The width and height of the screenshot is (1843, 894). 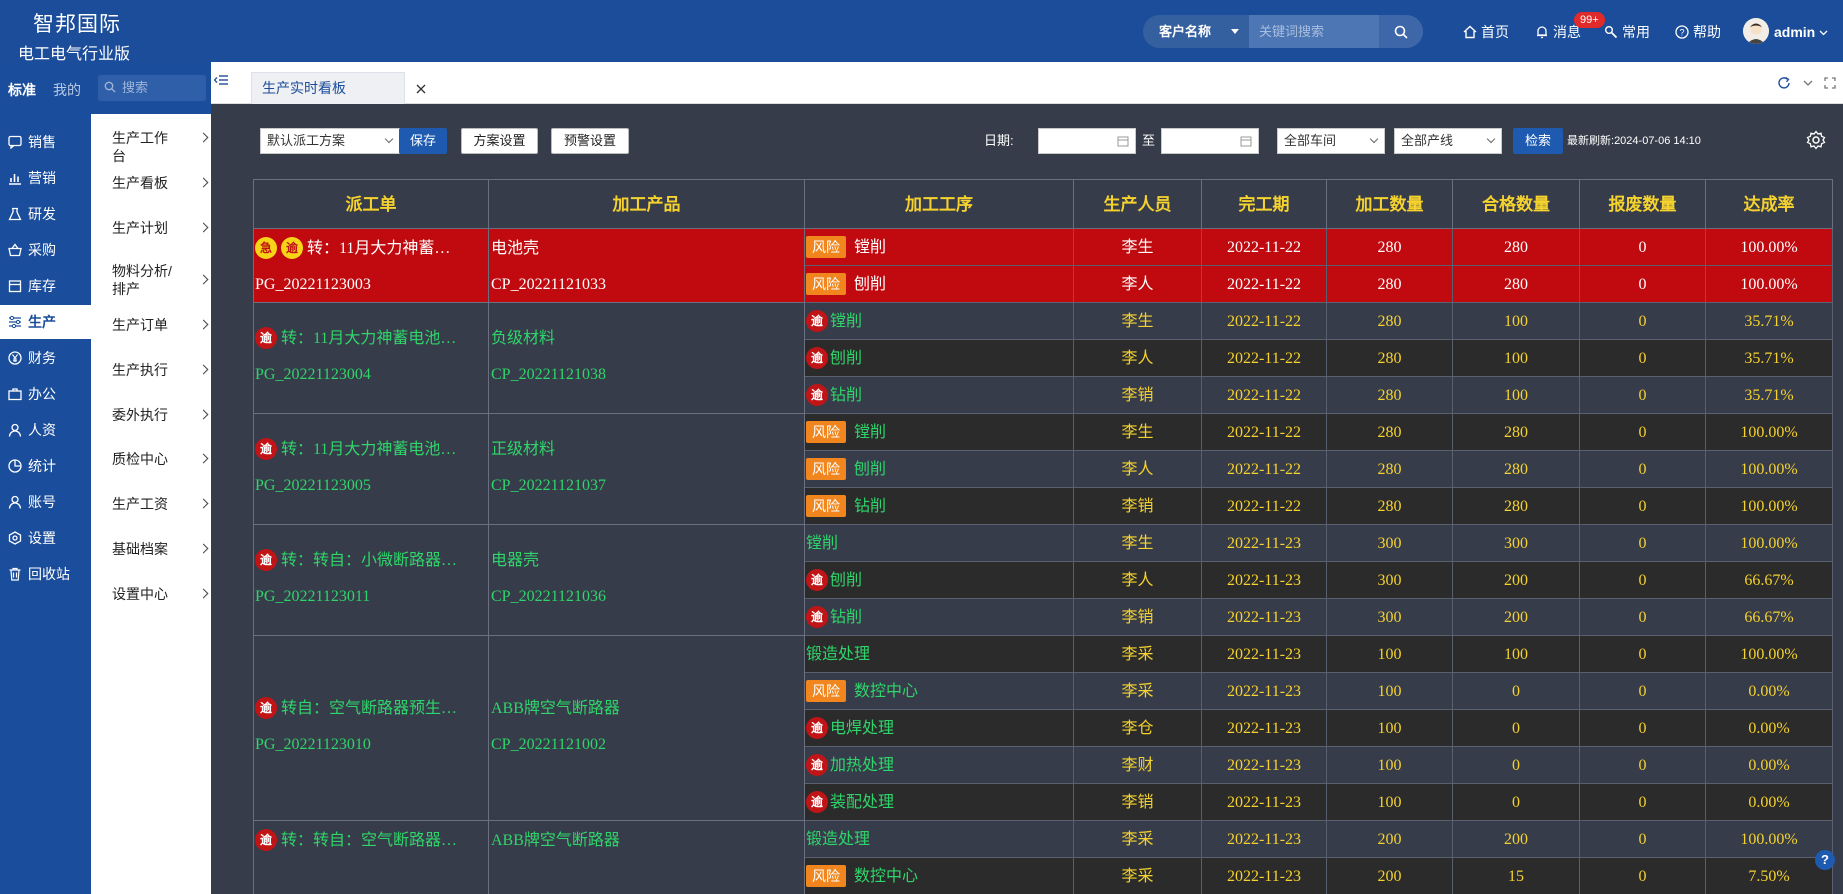 I want to click on refresh-icon, so click(x=1784, y=83).